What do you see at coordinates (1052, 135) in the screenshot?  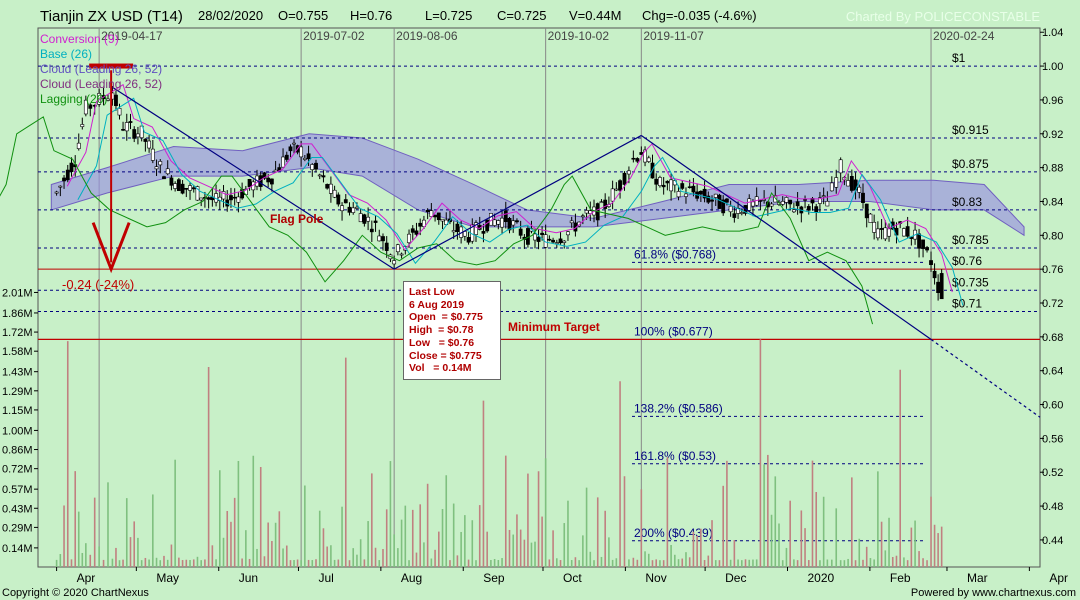 I see `price-tick-label: 0.92` at bounding box center [1052, 135].